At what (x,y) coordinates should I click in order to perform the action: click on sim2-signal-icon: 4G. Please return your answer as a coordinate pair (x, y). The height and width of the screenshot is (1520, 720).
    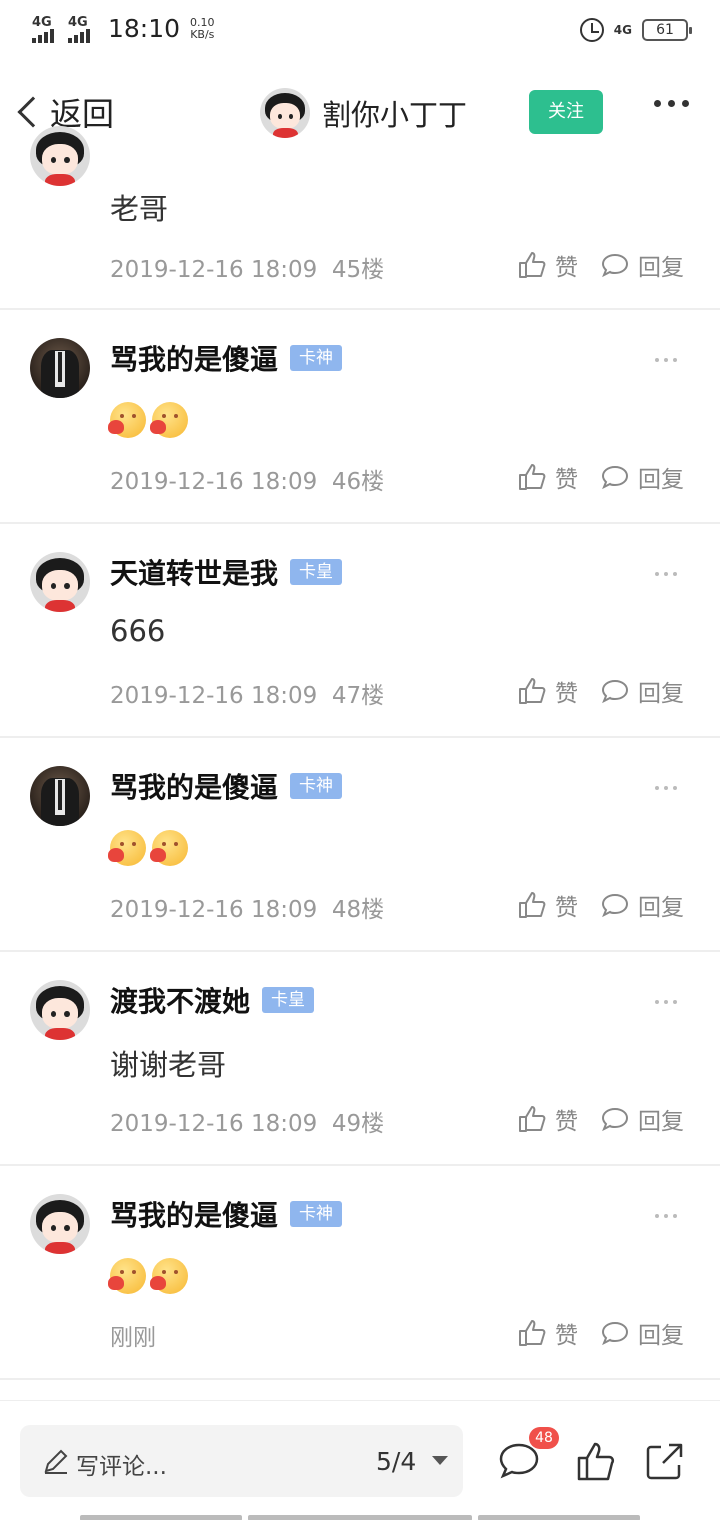
    Looking at the image, I should click on (81, 29).